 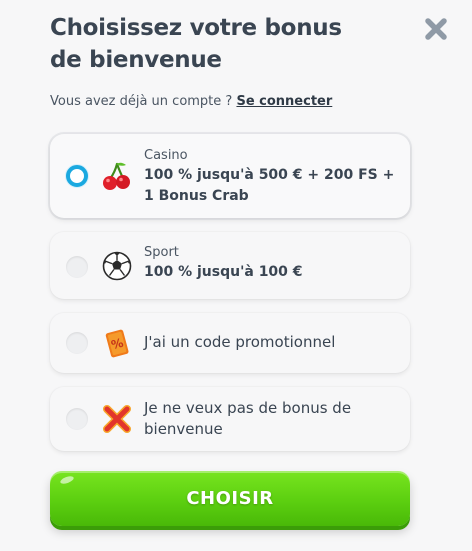 What do you see at coordinates (166, 155) in the screenshot?
I see `option-category: Casino` at bounding box center [166, 155].